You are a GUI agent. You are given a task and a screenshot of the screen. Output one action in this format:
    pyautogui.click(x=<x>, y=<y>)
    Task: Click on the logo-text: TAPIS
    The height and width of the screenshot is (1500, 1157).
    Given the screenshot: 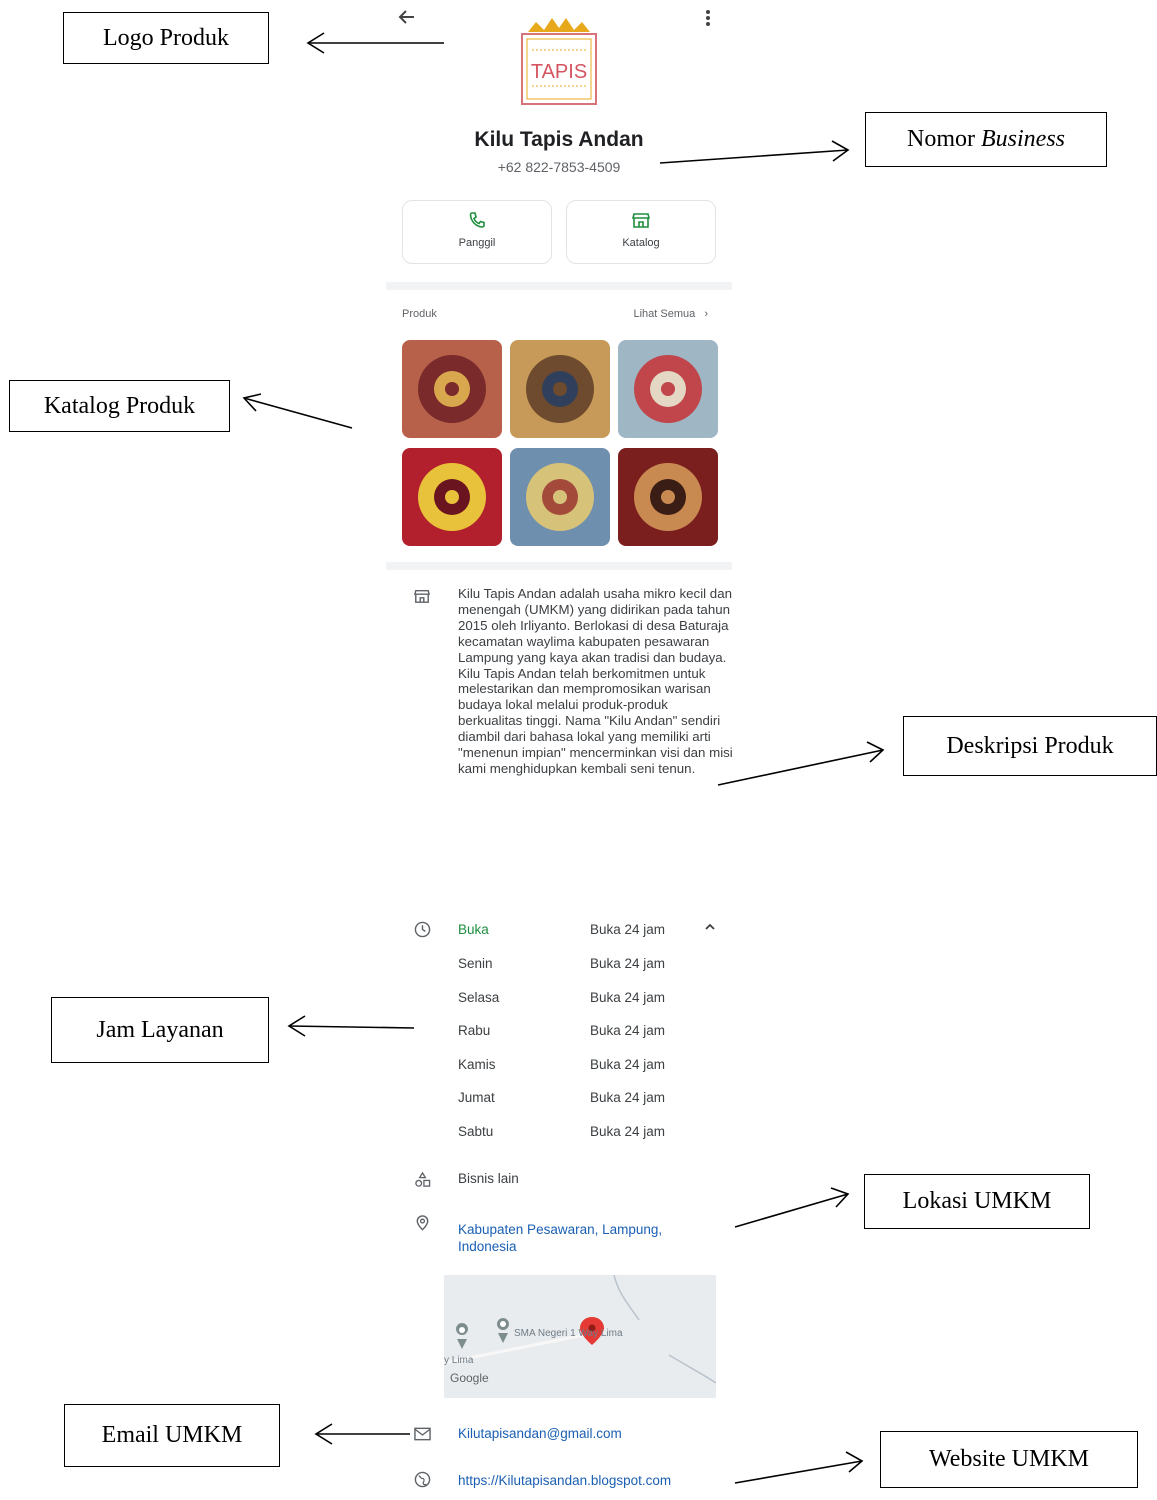 What is the action you would take?
    pyautogui.click(x=559, y=72)
    